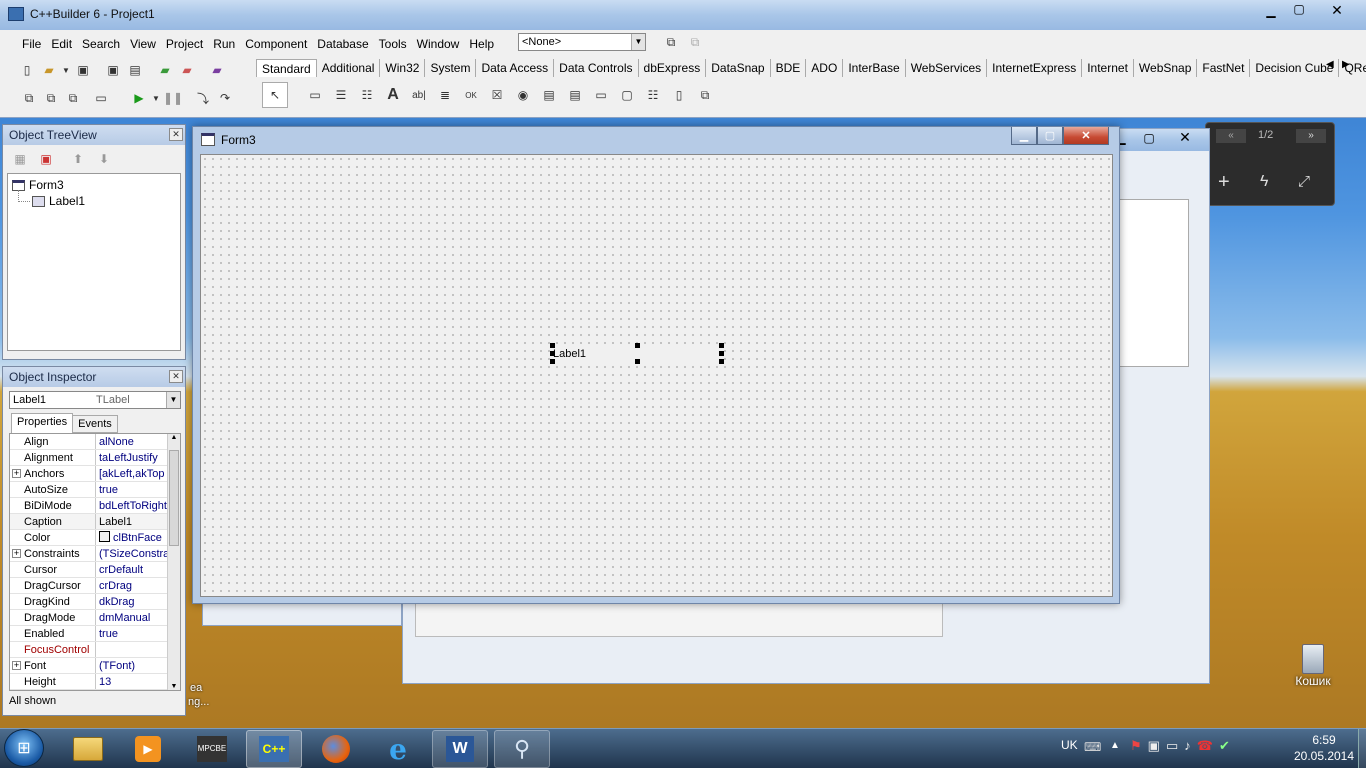 Image resolution: width=1366 pixels, height=768 pixels. Describe the element at coordinates (789, 68) in the screenshot. I see `palette-tab: BDE` at that location.